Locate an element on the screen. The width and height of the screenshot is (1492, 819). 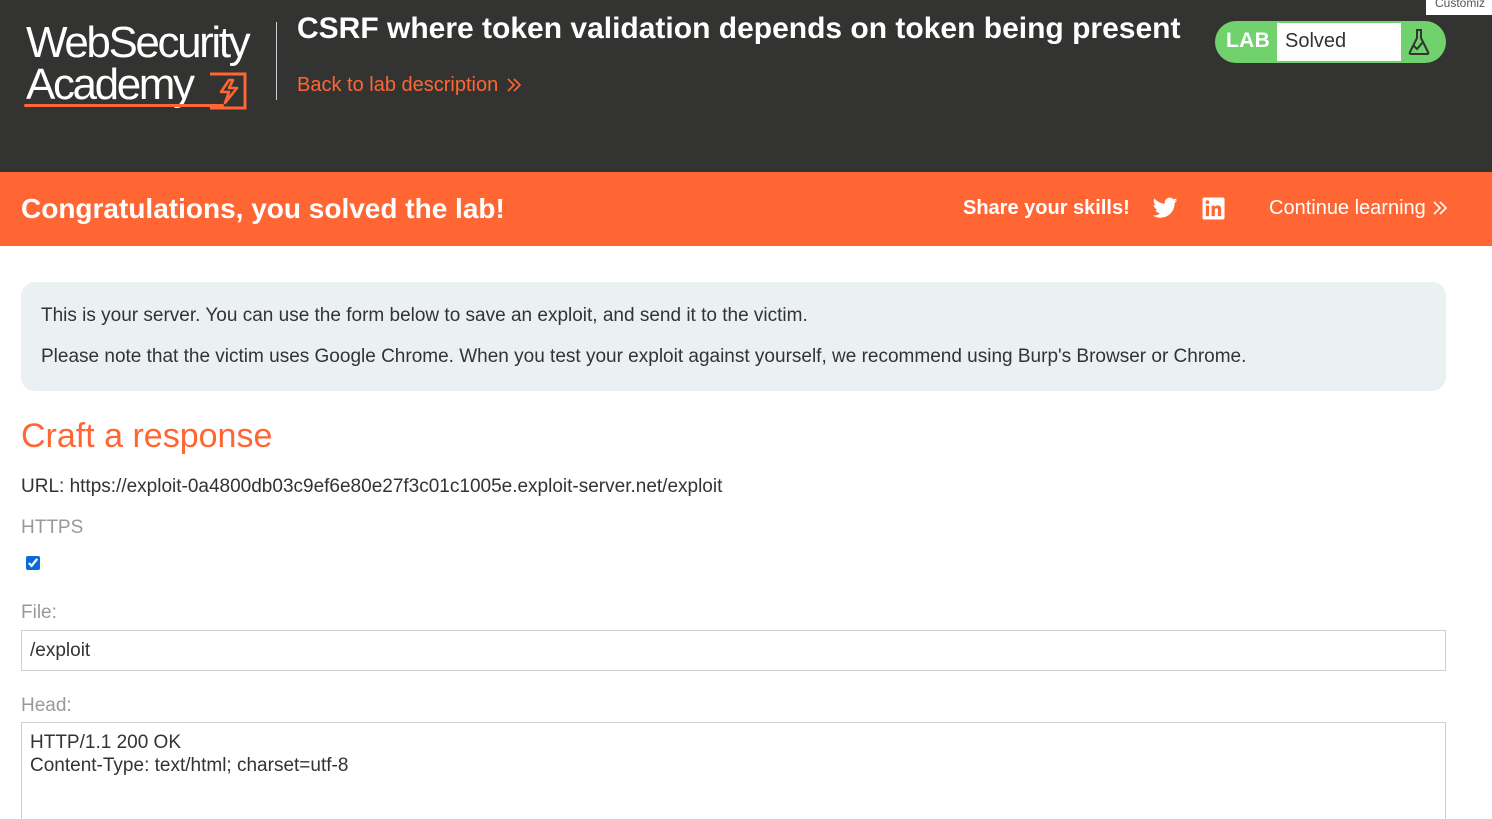
web-security-academy-logo: WebSecurity Academy is located at coordinates (148, 66).